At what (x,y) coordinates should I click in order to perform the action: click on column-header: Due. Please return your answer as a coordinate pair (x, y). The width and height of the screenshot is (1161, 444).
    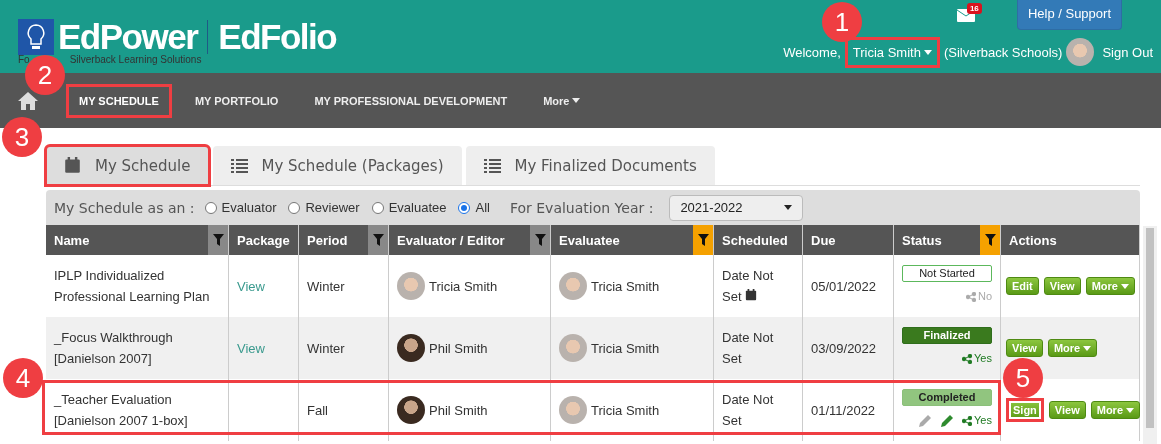
    Looking at the image, I should click on (848, 240).